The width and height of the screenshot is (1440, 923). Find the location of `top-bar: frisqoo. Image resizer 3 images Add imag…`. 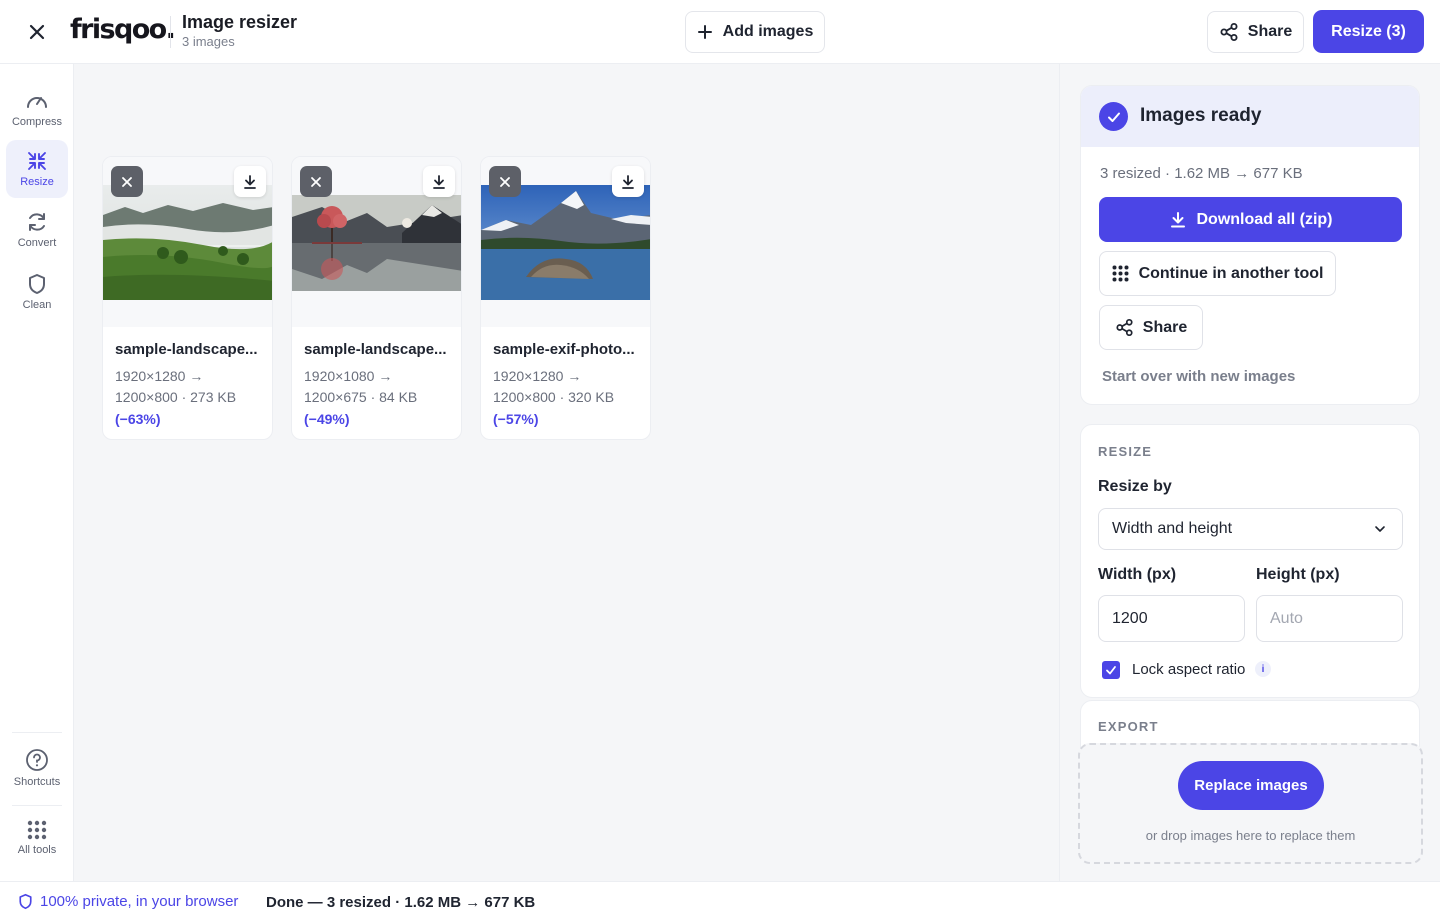

top-bar: frisqoo. Image resizer 3 images Add imag… is located at coordinates (720, 32).